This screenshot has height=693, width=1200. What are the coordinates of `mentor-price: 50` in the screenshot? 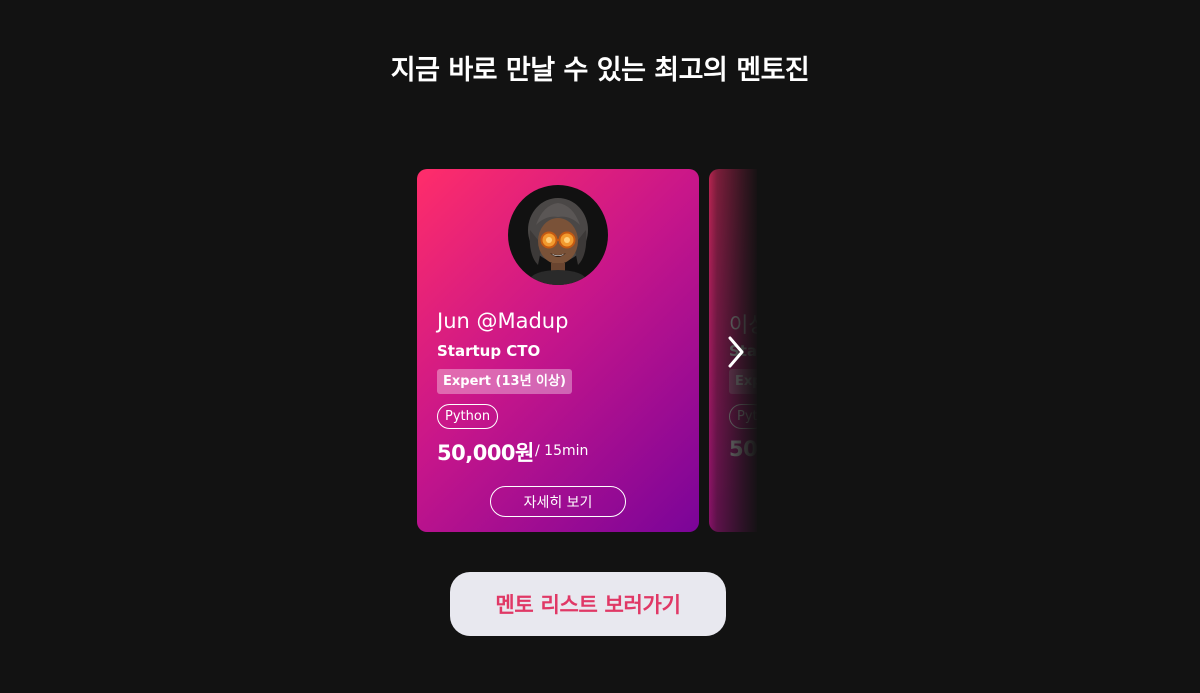 It's located at (743, 449).